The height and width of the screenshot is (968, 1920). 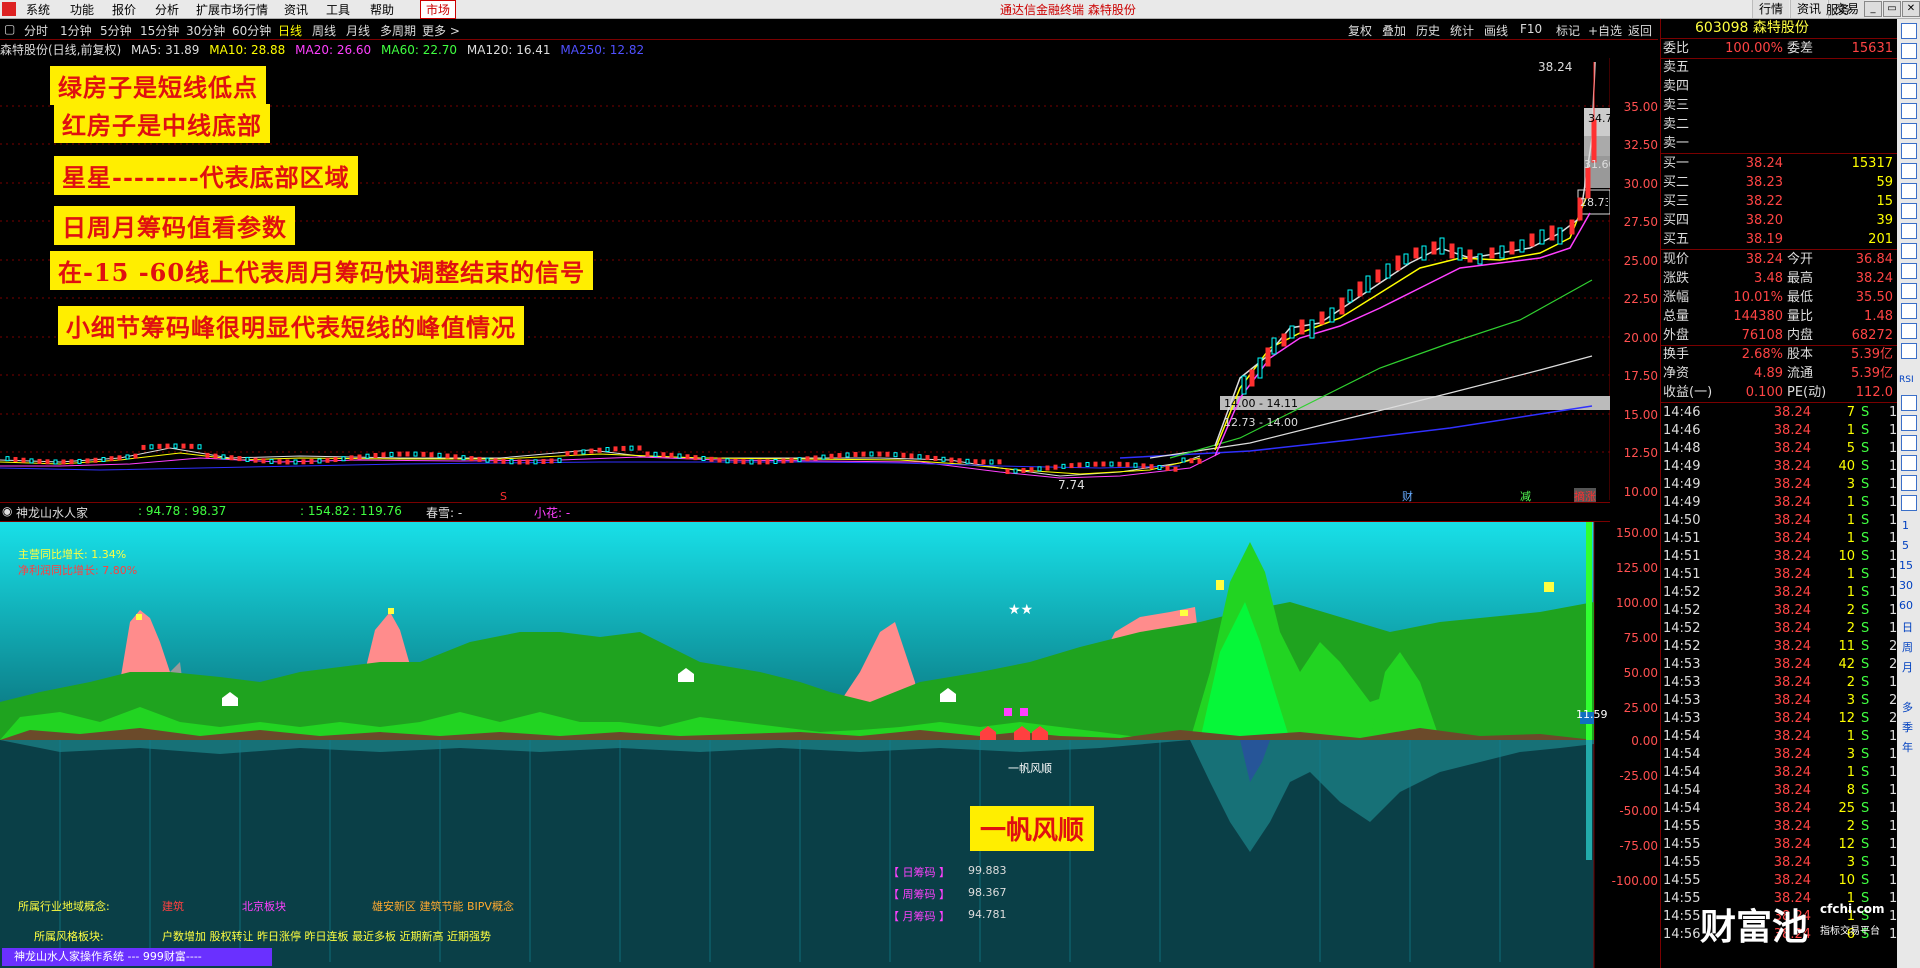 I want to click on chart4-icon, so click(x=1909, y=351).